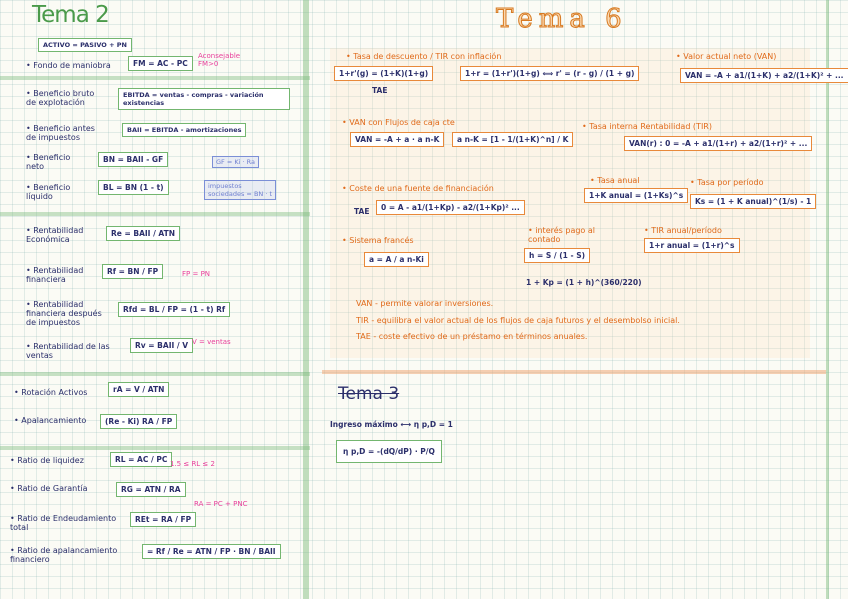 The height and width of the screenshot is (599, 848). Describe the element at coordinates (562, 19) in the screenshot. I see `tema6-title: Tema 6` at that location.